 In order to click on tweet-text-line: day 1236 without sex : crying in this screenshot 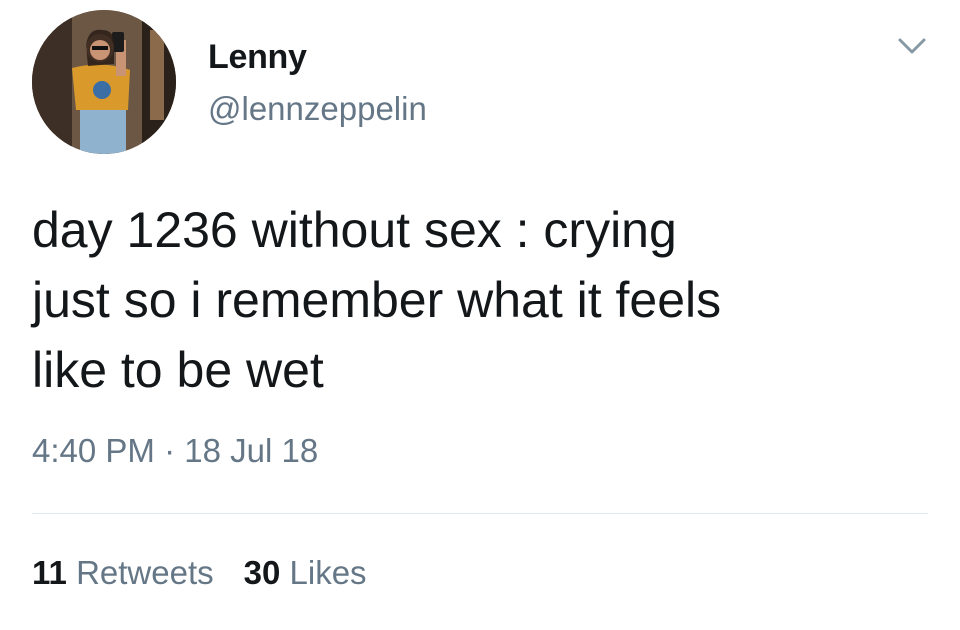, I will do `click(354, 230)`.